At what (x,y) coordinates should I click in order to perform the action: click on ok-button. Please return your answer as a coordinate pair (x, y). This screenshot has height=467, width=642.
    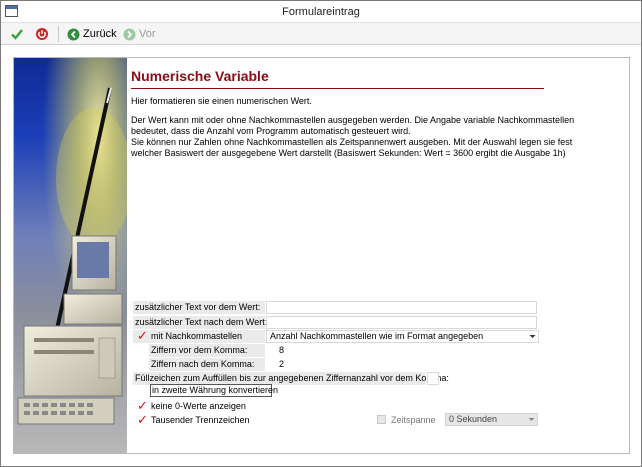
    Looking at the image, I should click on (17, 34).